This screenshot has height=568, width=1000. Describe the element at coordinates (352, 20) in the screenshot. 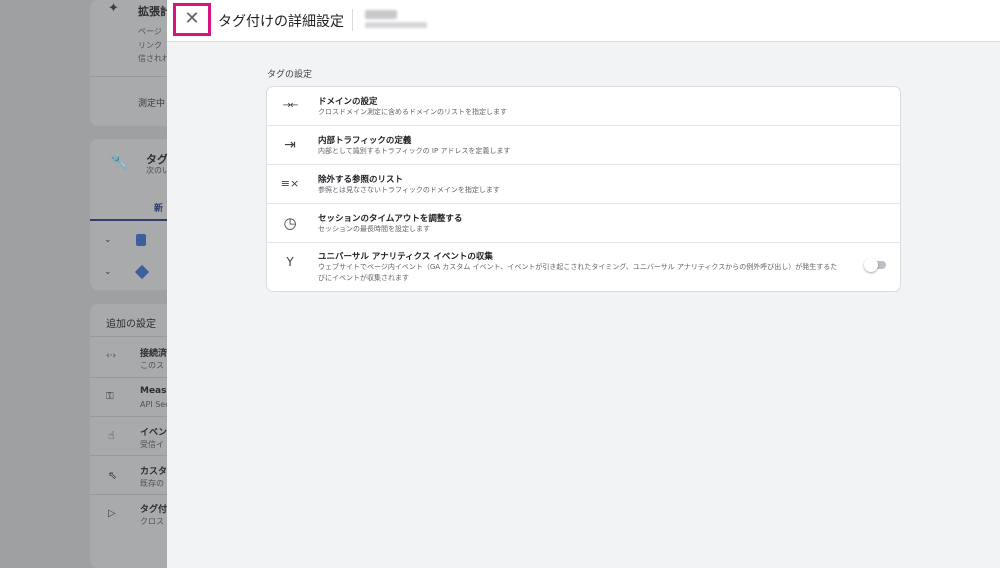

I see `divider` at that location.